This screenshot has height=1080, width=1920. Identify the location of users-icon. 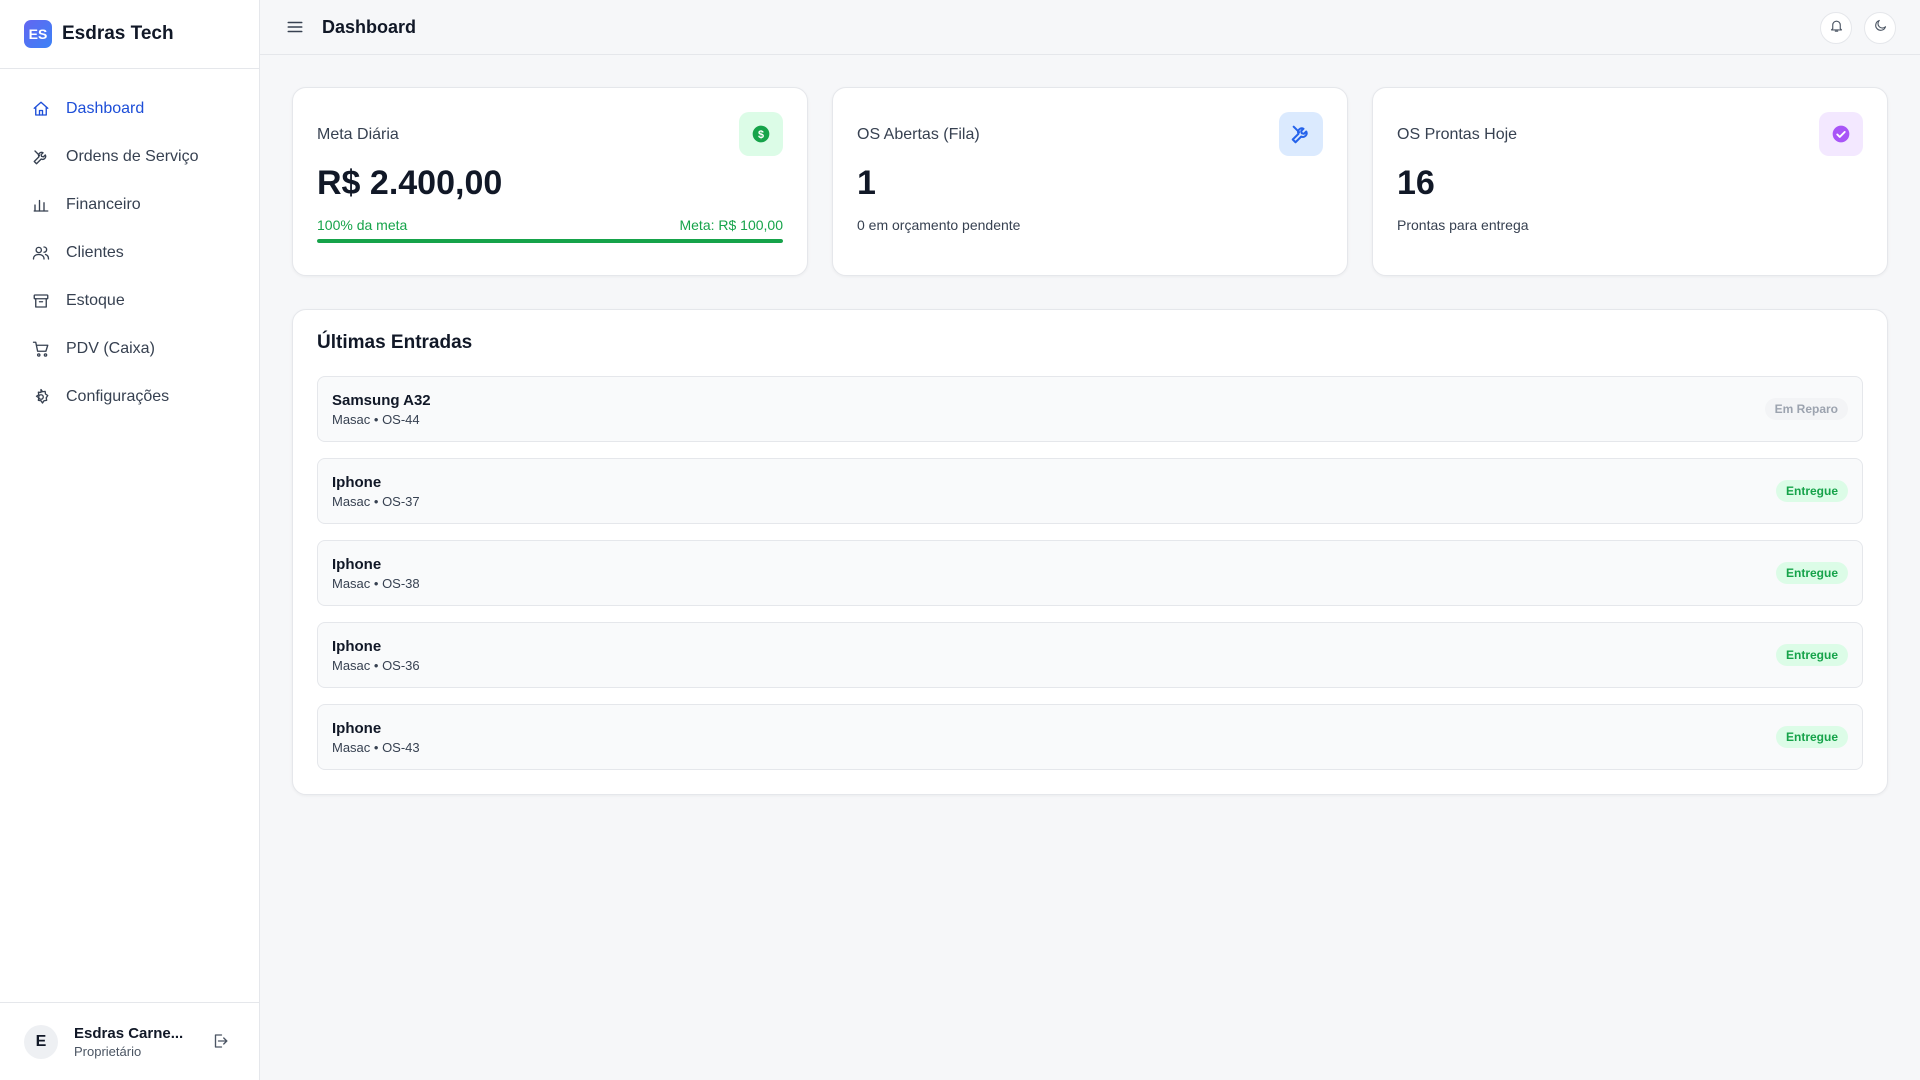
(41, 253).